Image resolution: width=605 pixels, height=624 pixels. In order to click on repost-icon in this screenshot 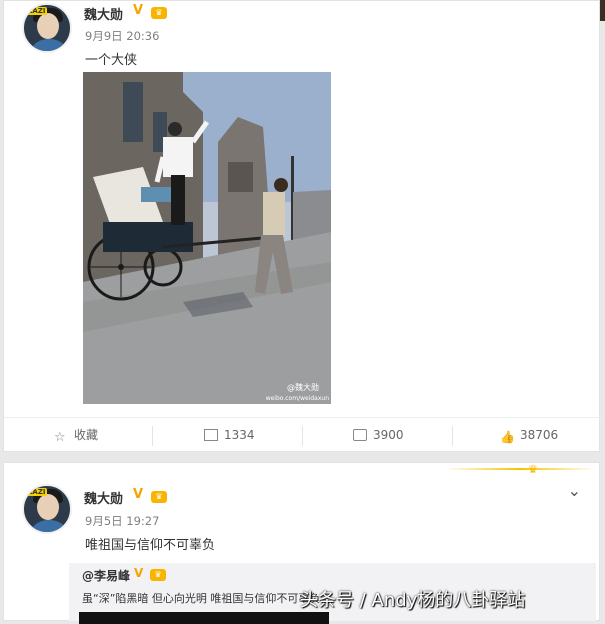, I will do `click(211, 435)`.